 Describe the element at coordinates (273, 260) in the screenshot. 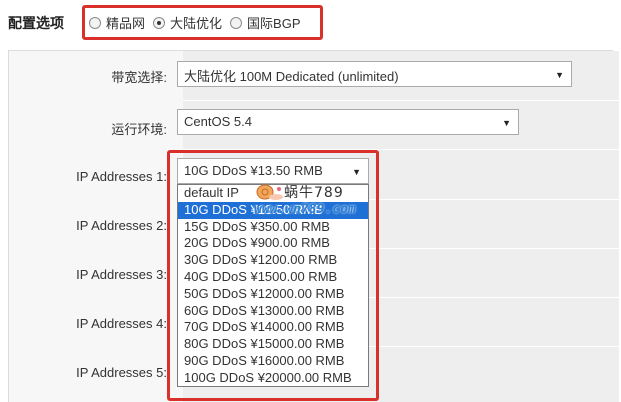

I see `dropdown-option: 30G DDoS ¥1200.00 RMB` at that location.